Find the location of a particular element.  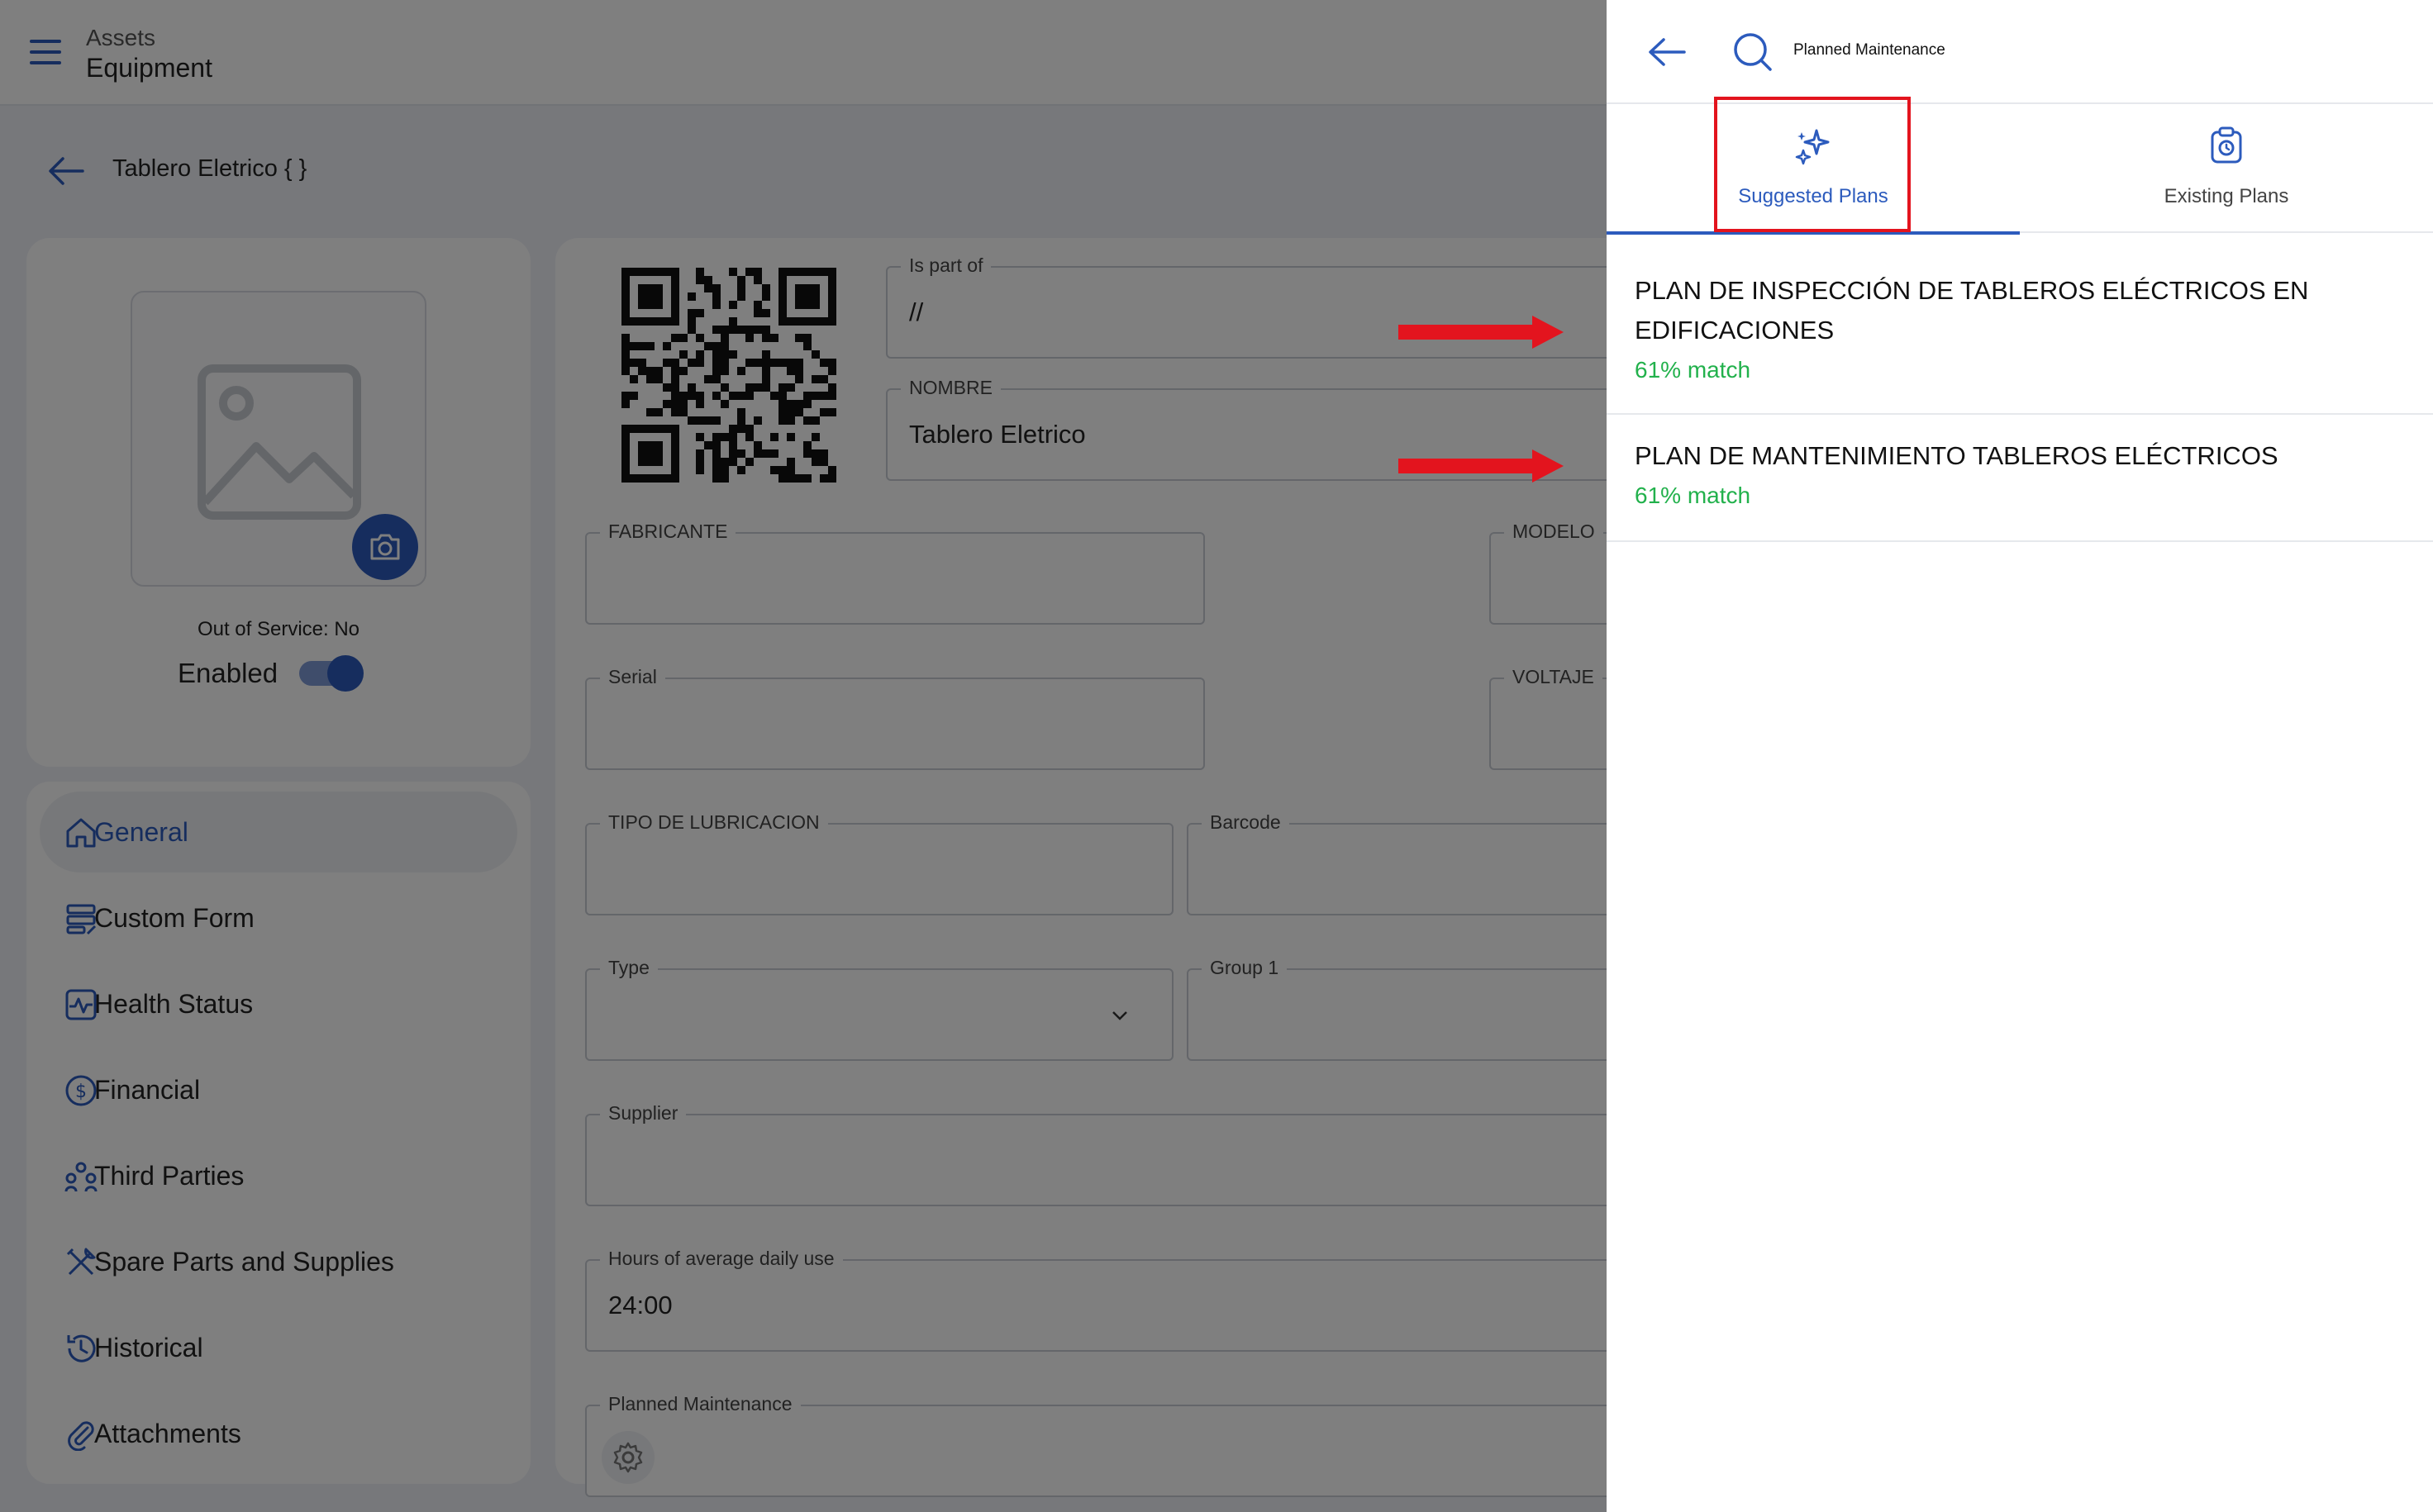

tab-label: Existing Plans is located at coordinates (2226, 196).